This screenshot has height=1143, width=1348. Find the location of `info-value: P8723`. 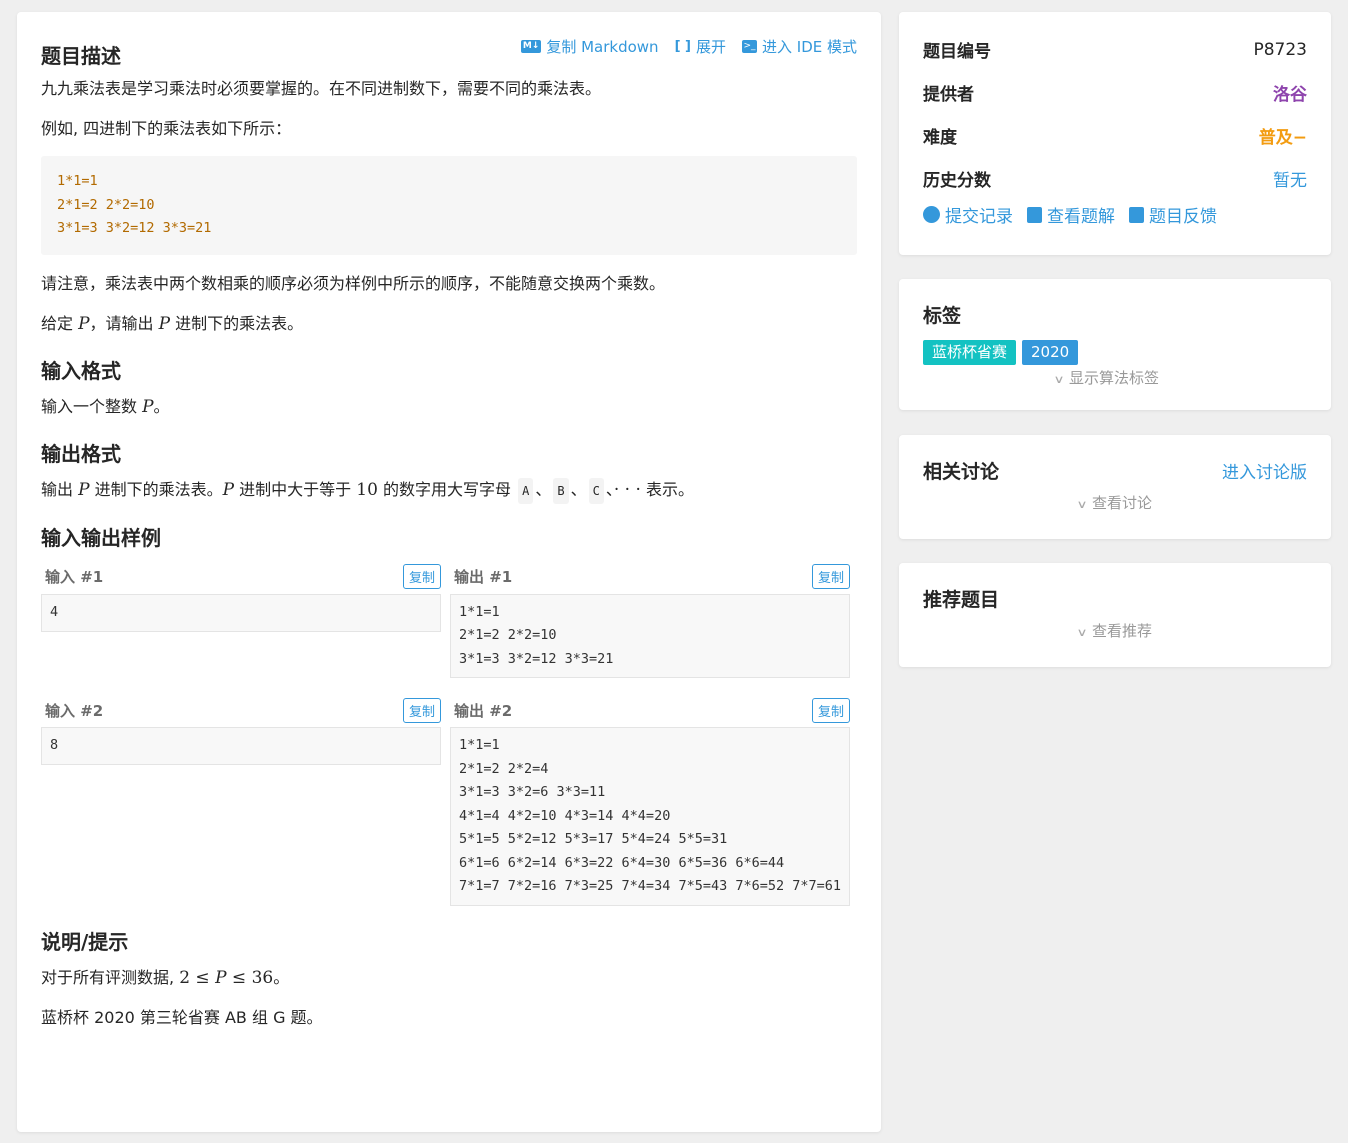

info-value: P8723 is located at coordinates (1280, 49).